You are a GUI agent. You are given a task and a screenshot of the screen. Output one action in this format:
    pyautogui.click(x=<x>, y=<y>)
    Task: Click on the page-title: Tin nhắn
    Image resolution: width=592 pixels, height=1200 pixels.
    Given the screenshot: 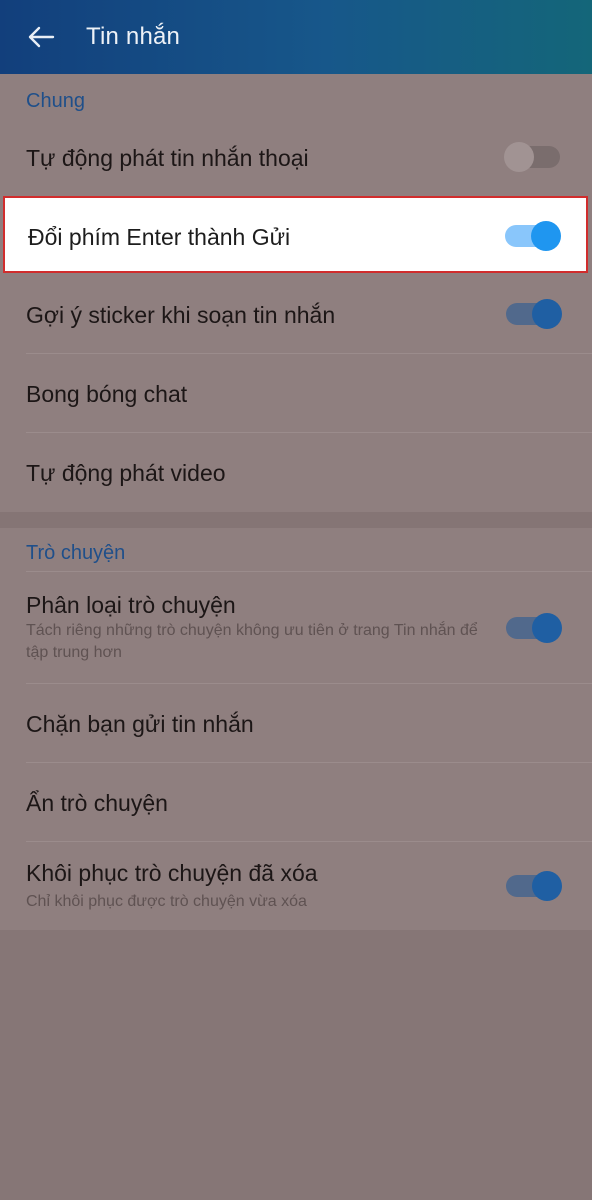 What is the action you would take?
    pyautogui.click(x=133, y=36)
    